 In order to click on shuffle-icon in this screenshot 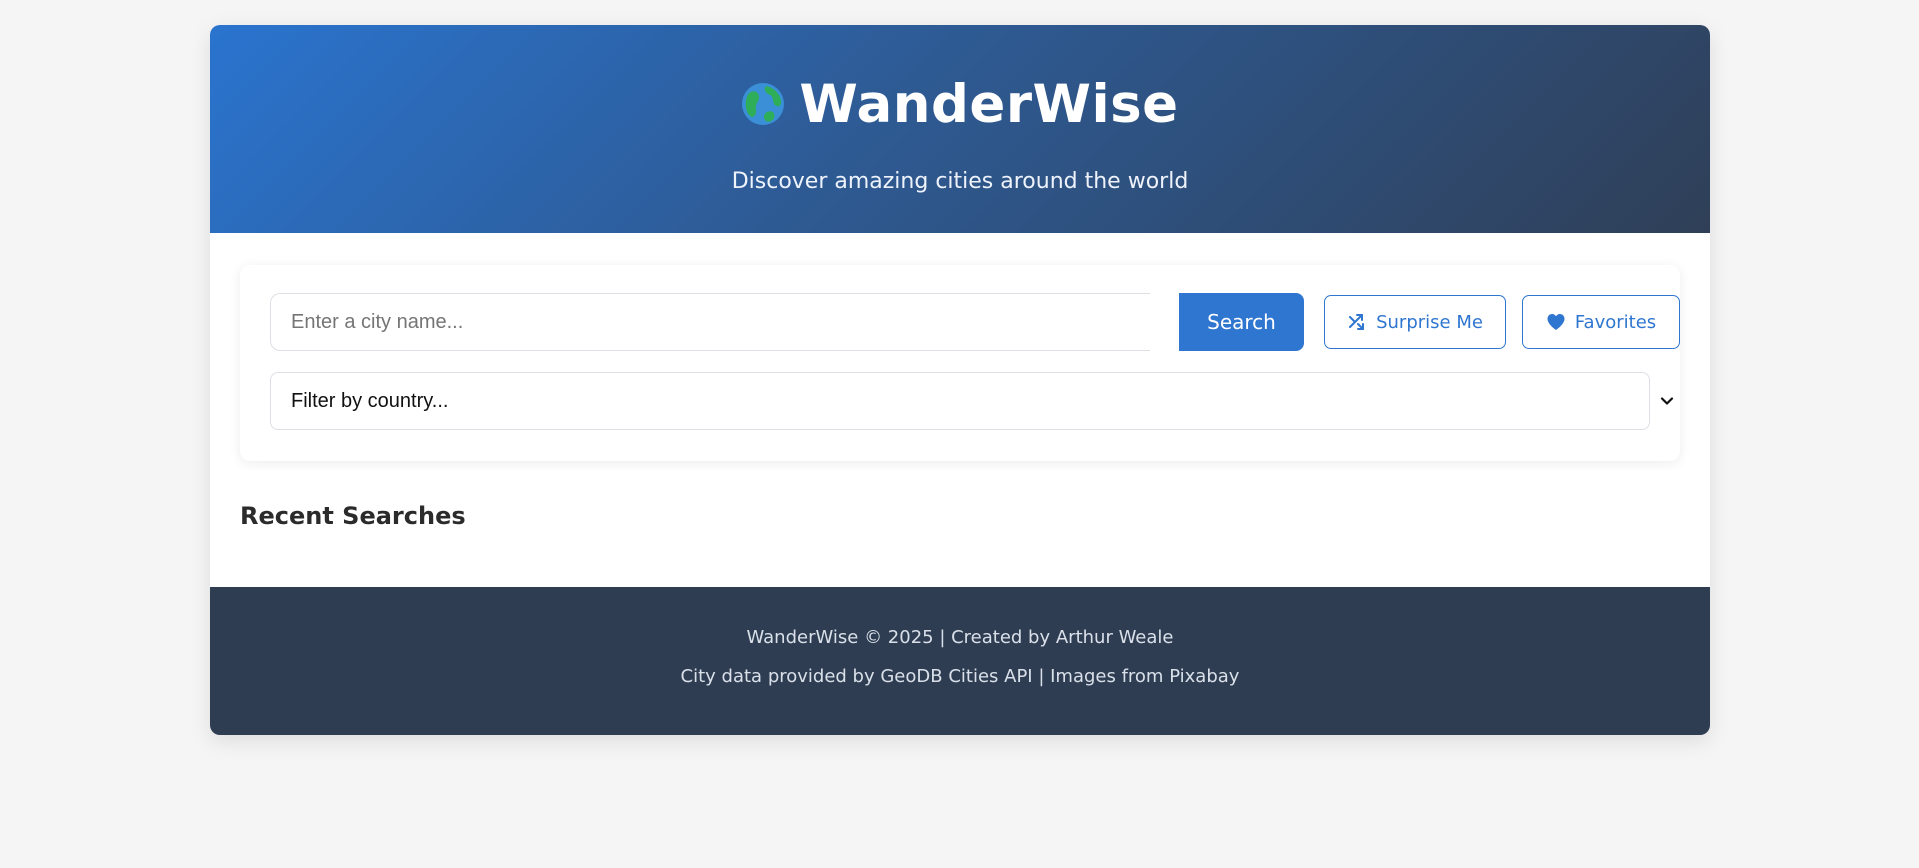, I will do `click(1357, 322)`.